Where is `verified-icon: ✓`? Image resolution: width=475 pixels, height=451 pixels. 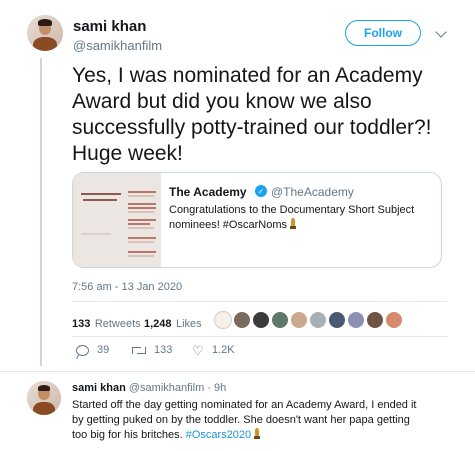
verified-icon: ✓ is located at coordinates (261, 191).